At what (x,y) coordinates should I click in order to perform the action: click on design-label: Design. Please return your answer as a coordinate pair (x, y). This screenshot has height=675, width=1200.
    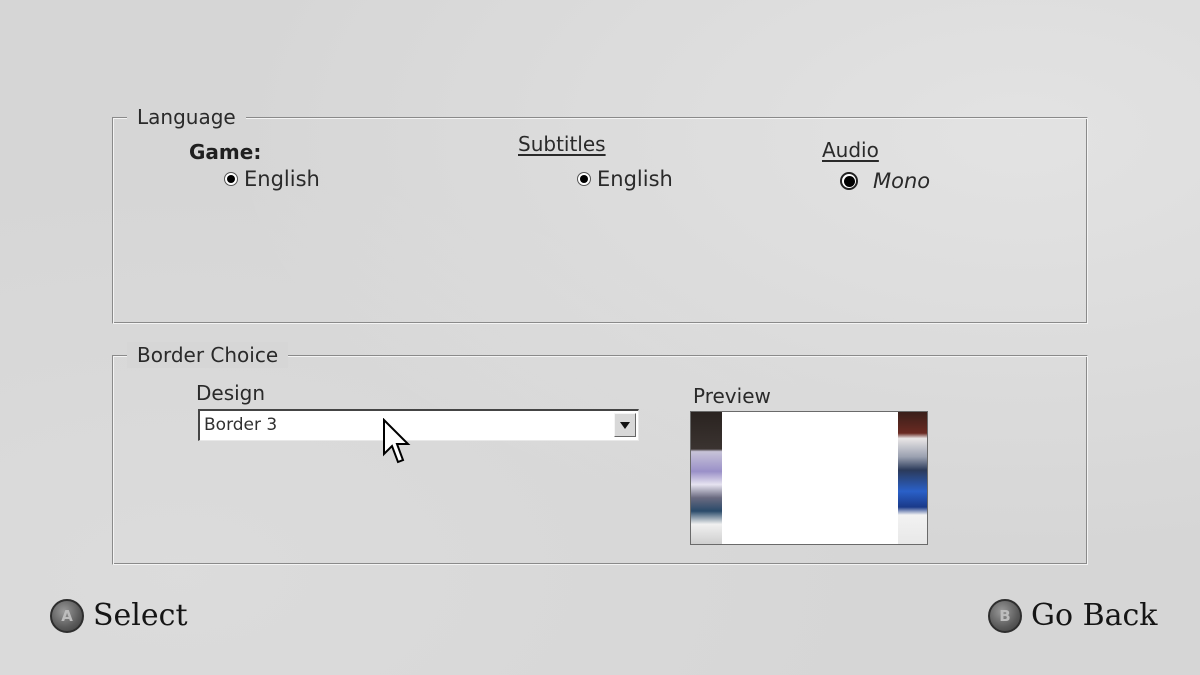
    Looking at the image, I should click on (231, 393).